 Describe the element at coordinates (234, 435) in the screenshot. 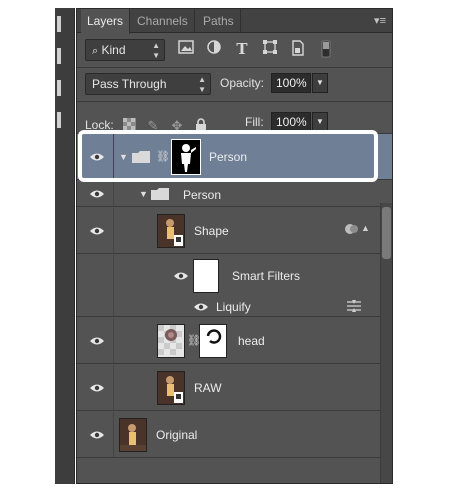

I see `layer-row-original: Original` at that location.